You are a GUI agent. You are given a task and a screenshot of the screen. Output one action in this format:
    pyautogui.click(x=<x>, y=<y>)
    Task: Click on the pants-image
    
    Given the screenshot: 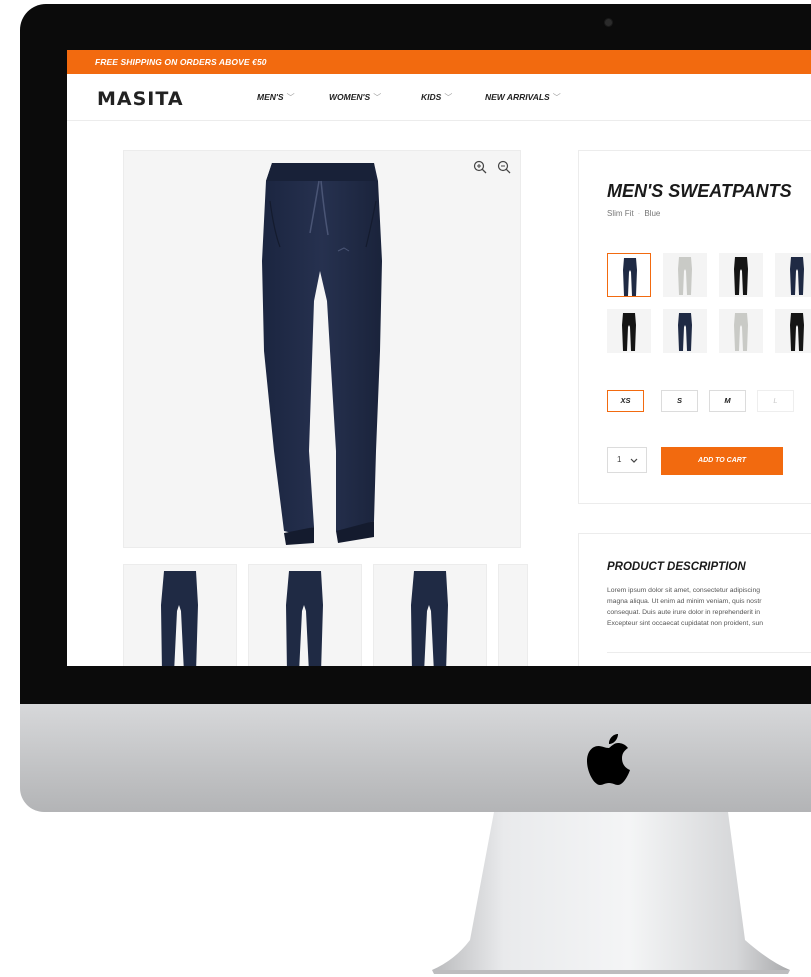 What is the action you would take?
    pyautogui.click(x=322, y=354)
    